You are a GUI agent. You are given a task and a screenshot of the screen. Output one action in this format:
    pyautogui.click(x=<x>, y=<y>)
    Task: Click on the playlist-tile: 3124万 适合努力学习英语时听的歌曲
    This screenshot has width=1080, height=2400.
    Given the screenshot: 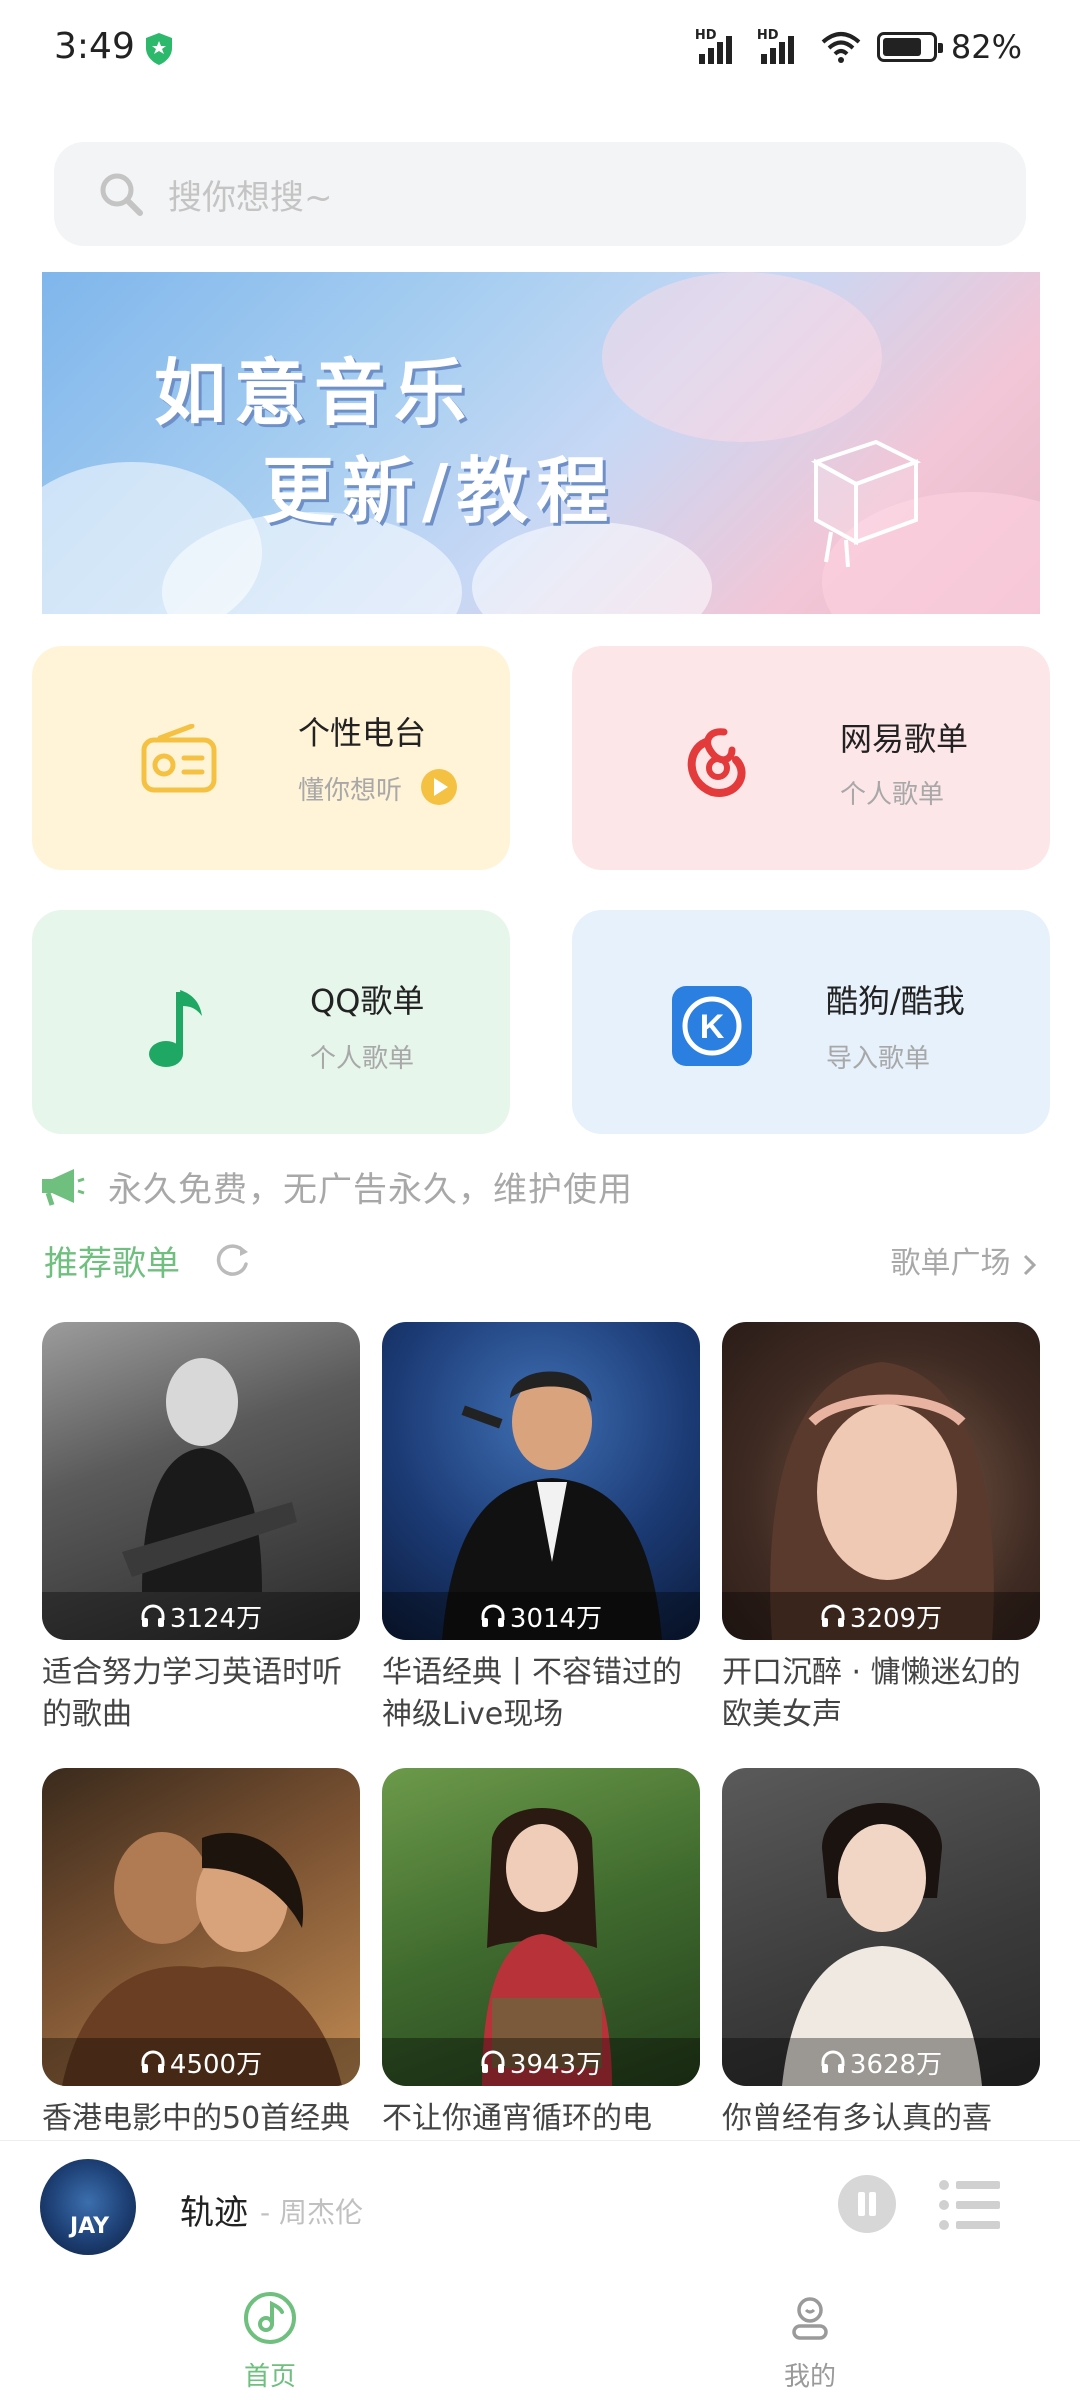 What is the action you would take?
    pyautogui.click(x=201, y=1529)
    